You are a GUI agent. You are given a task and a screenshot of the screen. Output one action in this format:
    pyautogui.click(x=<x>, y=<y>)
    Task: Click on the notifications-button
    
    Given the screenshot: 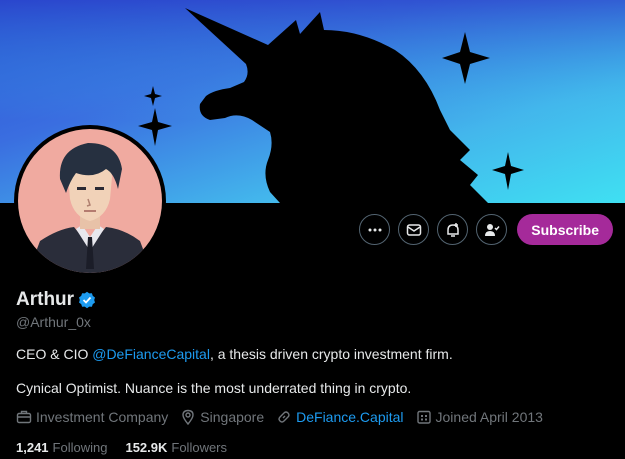 What is the action you would take?
    pyautogui.click(x=453, y=229)
    